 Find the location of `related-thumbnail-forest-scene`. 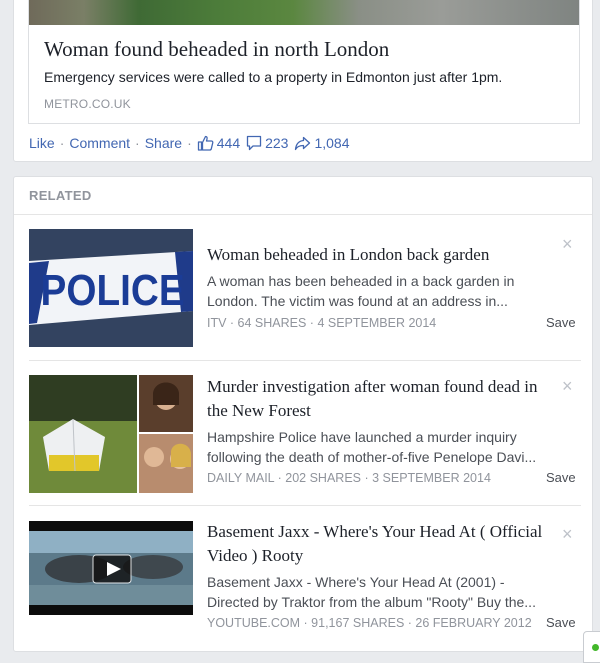

related-thumbnail-forest-scene is located at coordinates (111, 434).